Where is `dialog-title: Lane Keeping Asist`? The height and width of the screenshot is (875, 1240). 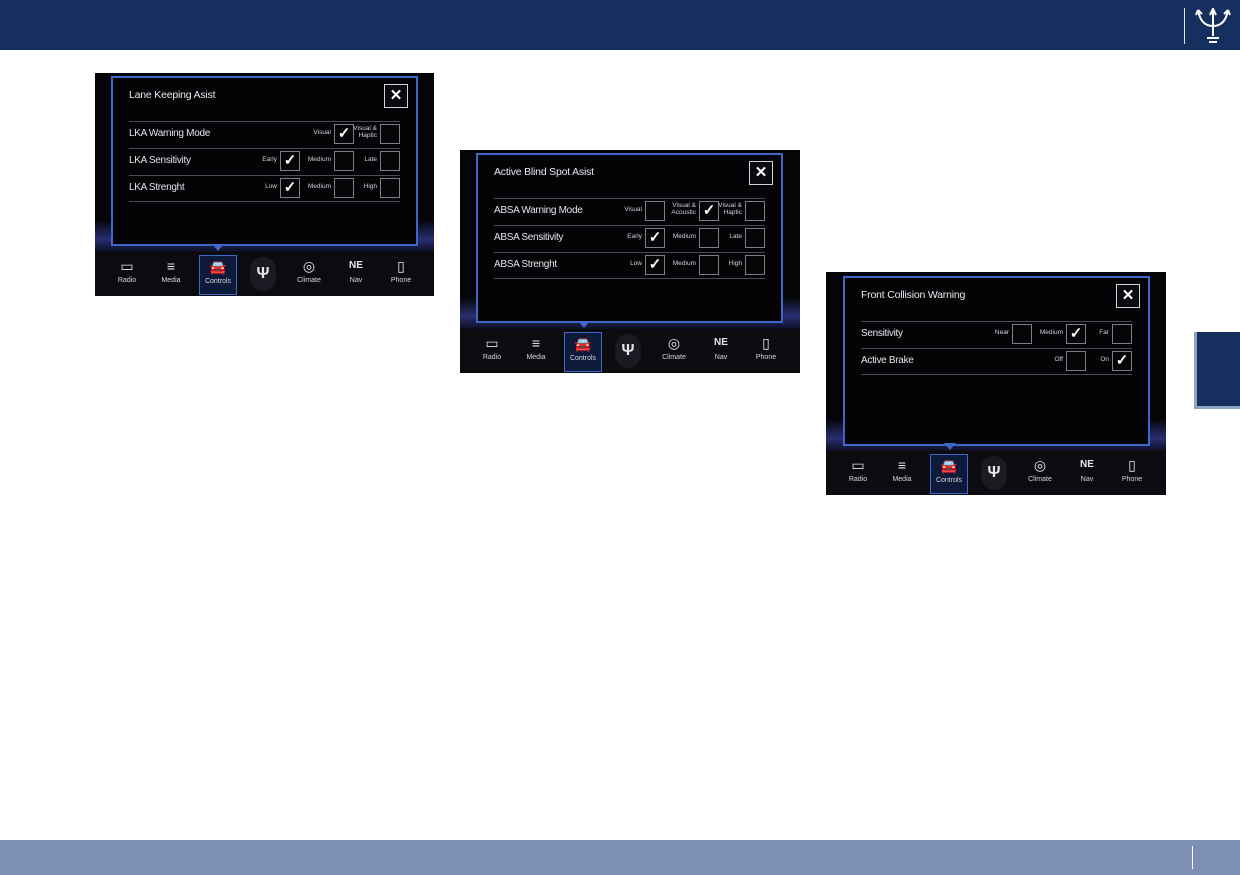
dialog-title: Lane Keeping Asist is located at coordinates (172, 95).